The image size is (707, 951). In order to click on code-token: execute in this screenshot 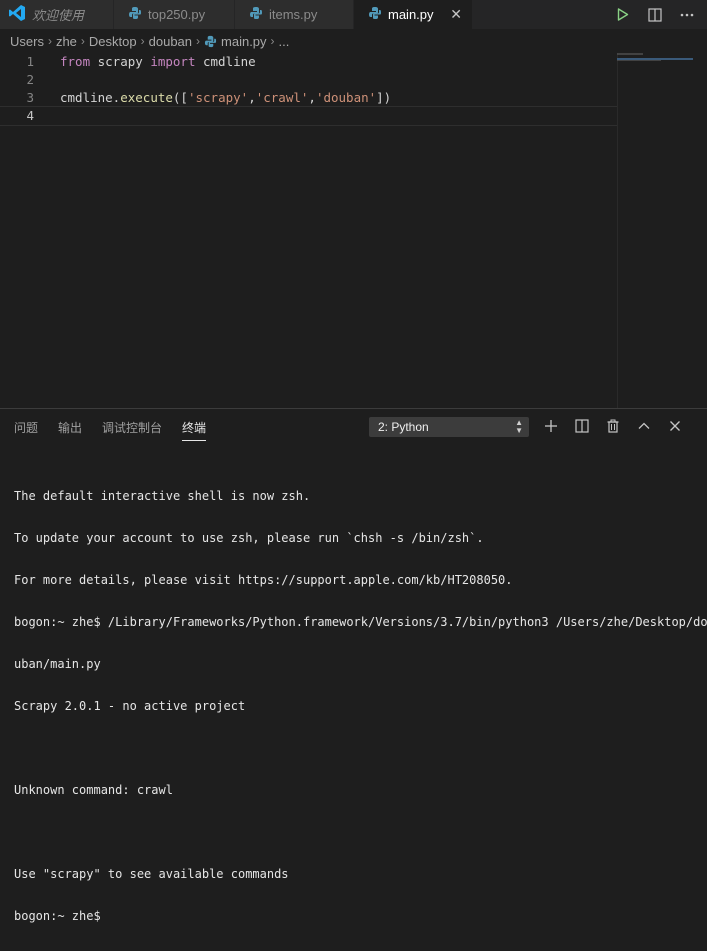, I will do `click(146, 97)`.